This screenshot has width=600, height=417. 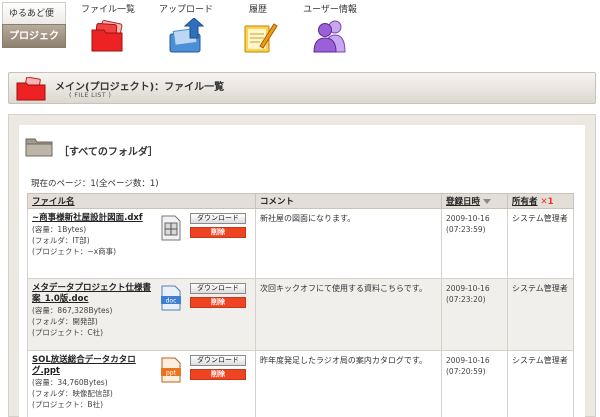 What do you see at coordinates (185, 10) in the screenshot?
I see `nav-upload-label: アップロード` at bounding box center [185, 10].